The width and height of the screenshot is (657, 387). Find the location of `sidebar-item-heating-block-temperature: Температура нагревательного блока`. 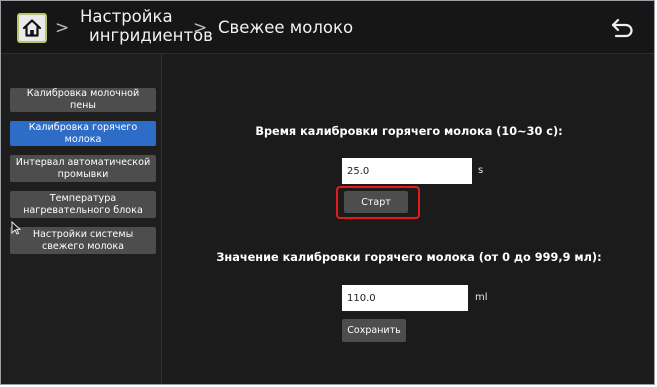

sidebar-item-heating-block-temperature: Температура нагревательного блока is located at coordinates (83, 204).